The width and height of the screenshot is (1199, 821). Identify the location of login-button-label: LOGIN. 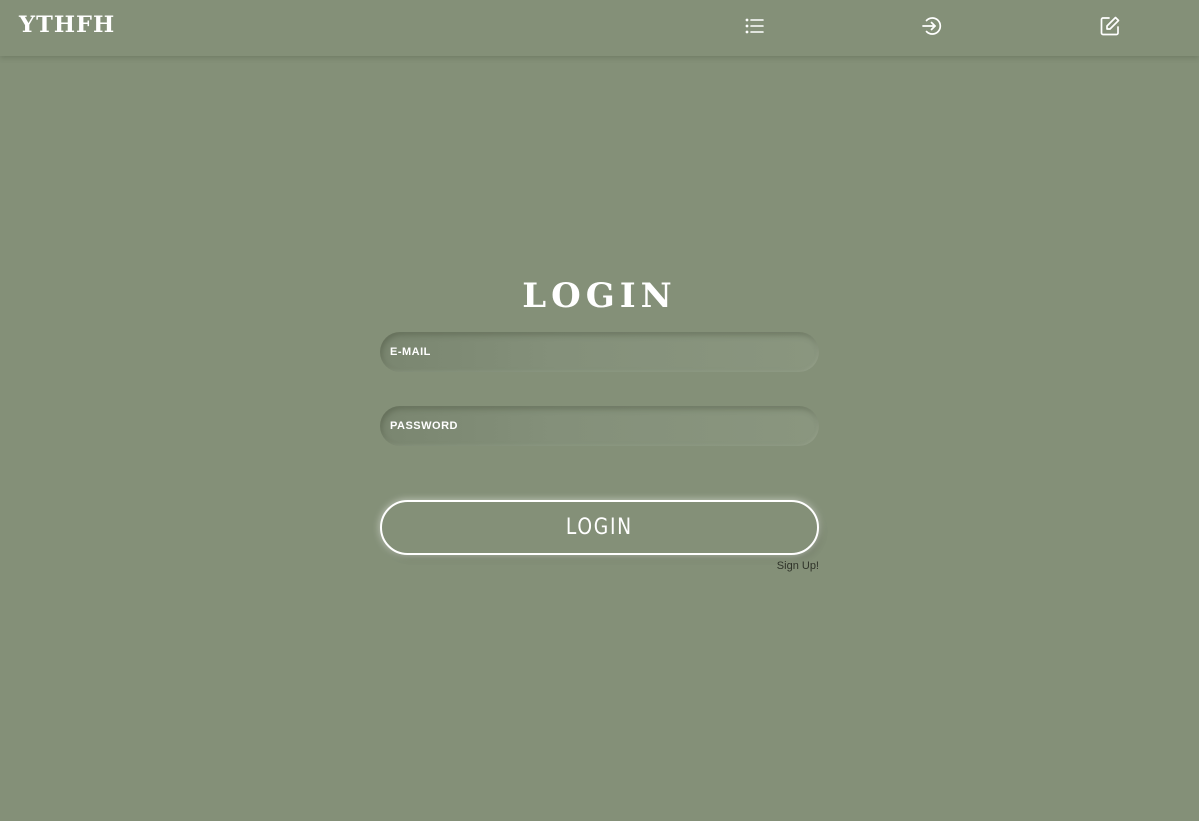
(599, 527).